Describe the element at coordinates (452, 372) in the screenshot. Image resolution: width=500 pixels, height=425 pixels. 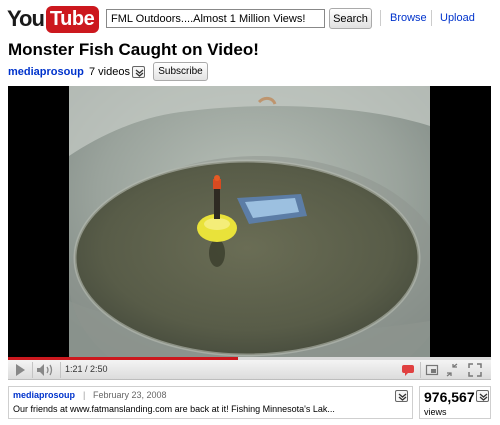
I see `size-toggle-icon` at that location.